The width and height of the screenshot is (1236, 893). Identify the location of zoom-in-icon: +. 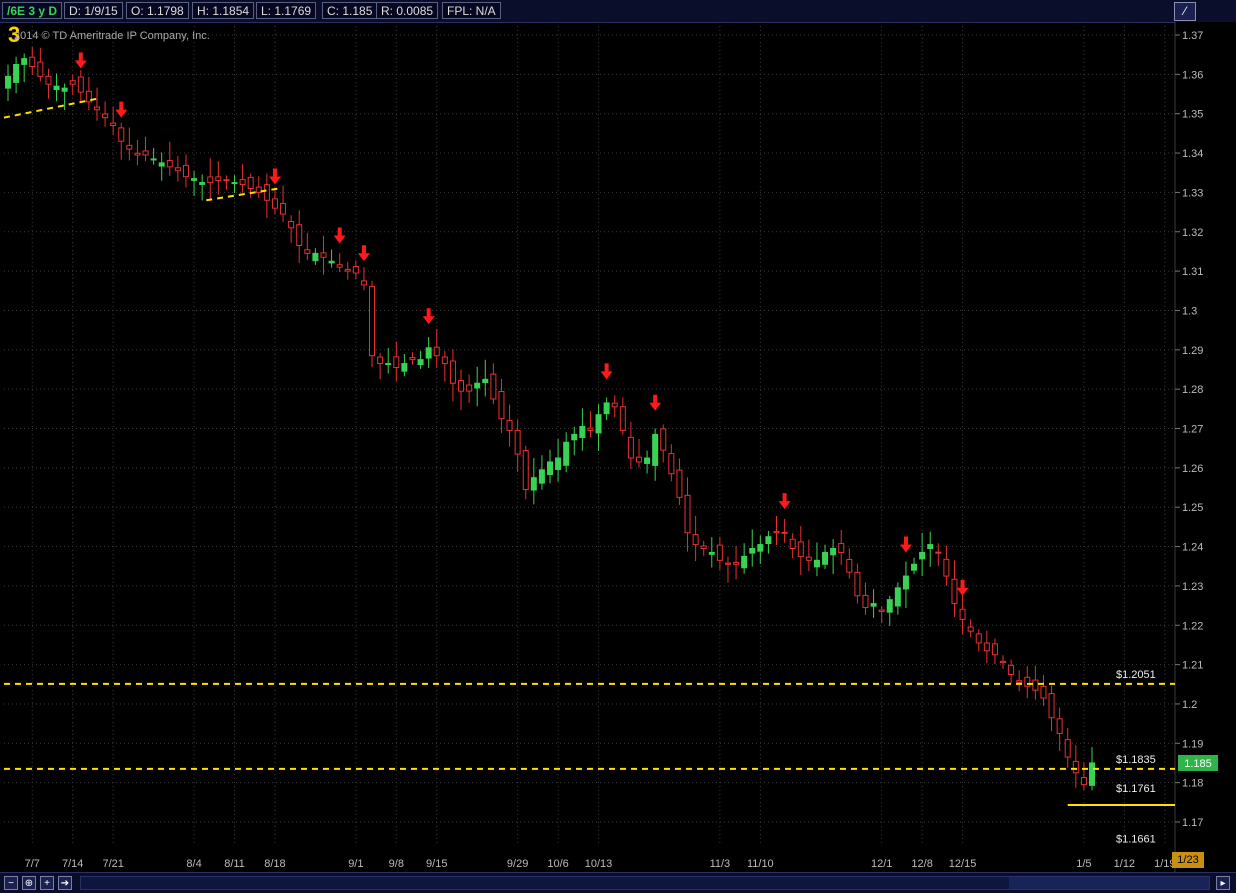
(47, 883).